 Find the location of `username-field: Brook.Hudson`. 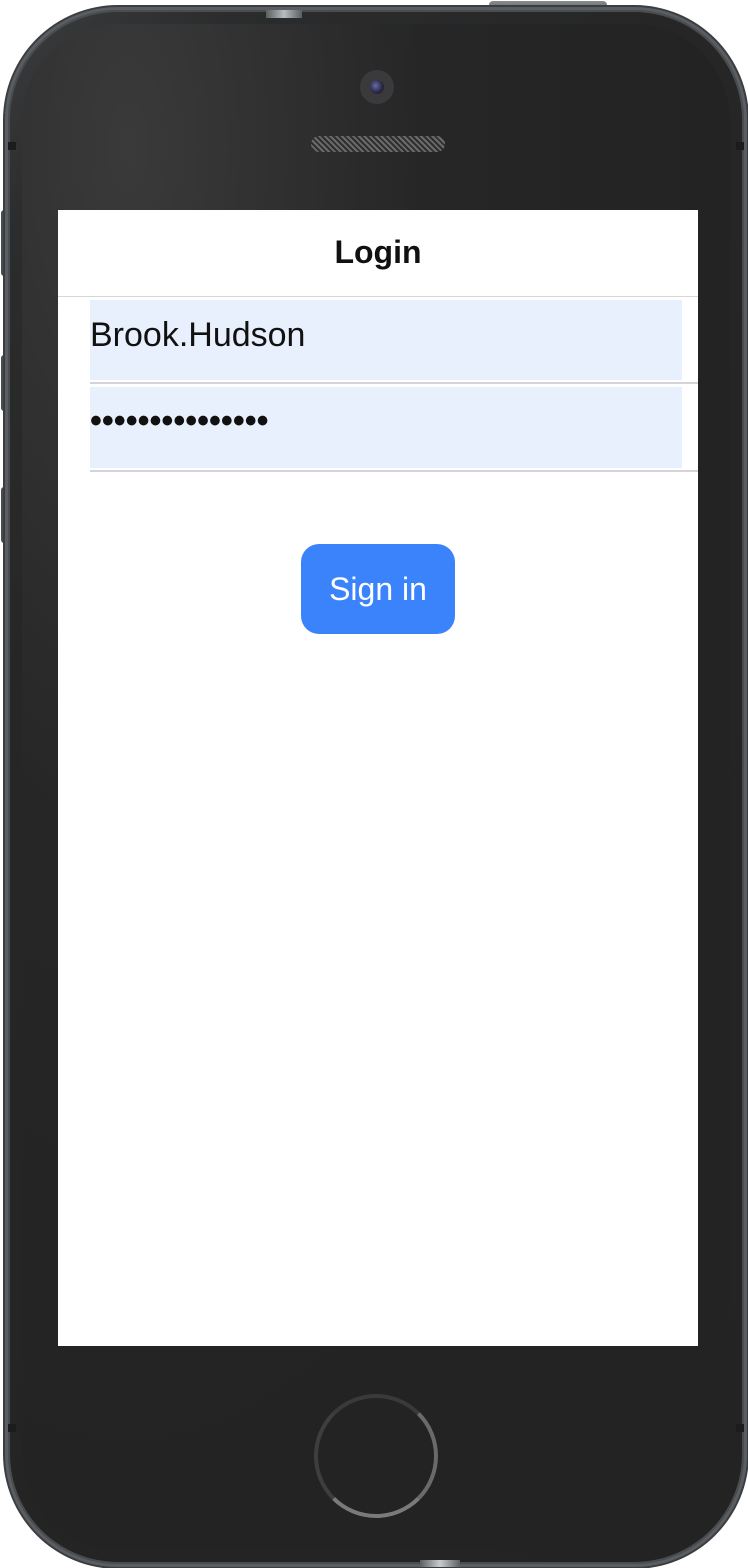

username-field: Brook.Hudson is located at coordinates (386, 340).